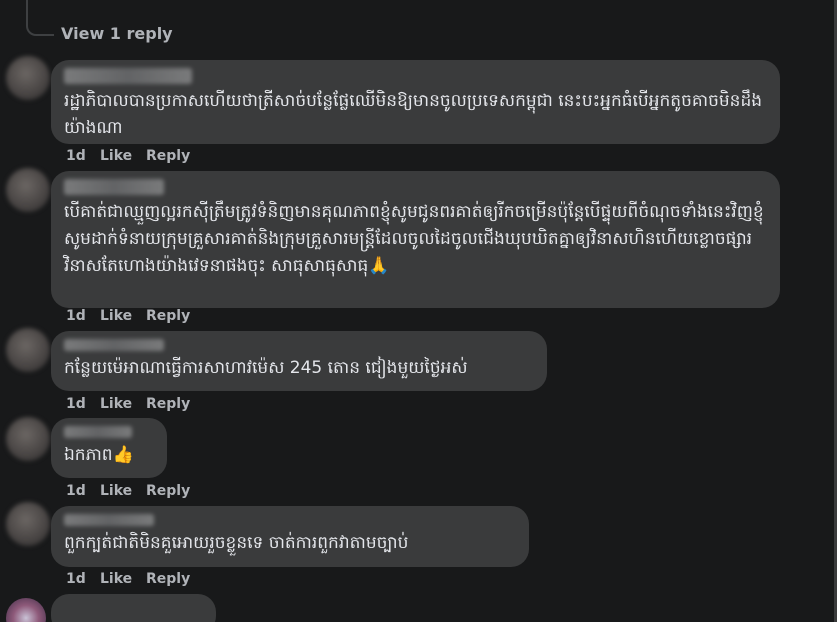  I want to click on comment-bubble: ឯកភាព👍, so click(109, 448).